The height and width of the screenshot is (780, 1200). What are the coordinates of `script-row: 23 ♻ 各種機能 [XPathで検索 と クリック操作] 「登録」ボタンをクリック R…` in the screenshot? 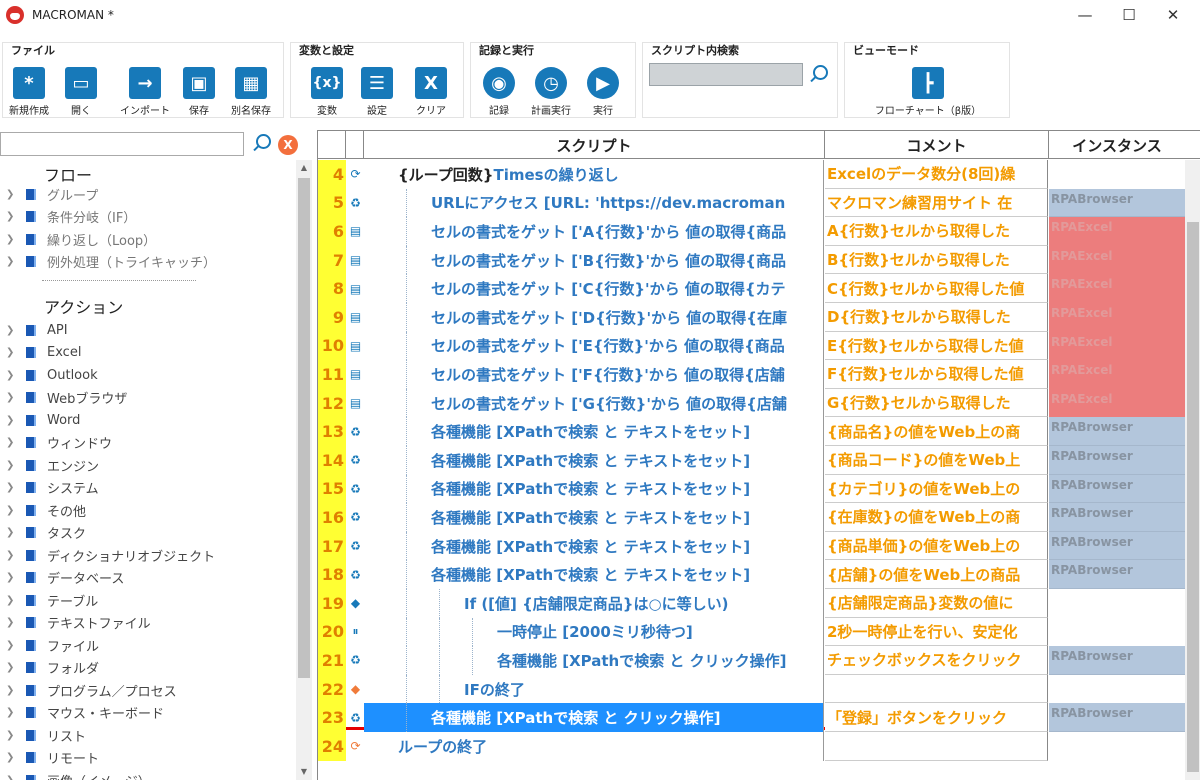 It's located at (759, 717).